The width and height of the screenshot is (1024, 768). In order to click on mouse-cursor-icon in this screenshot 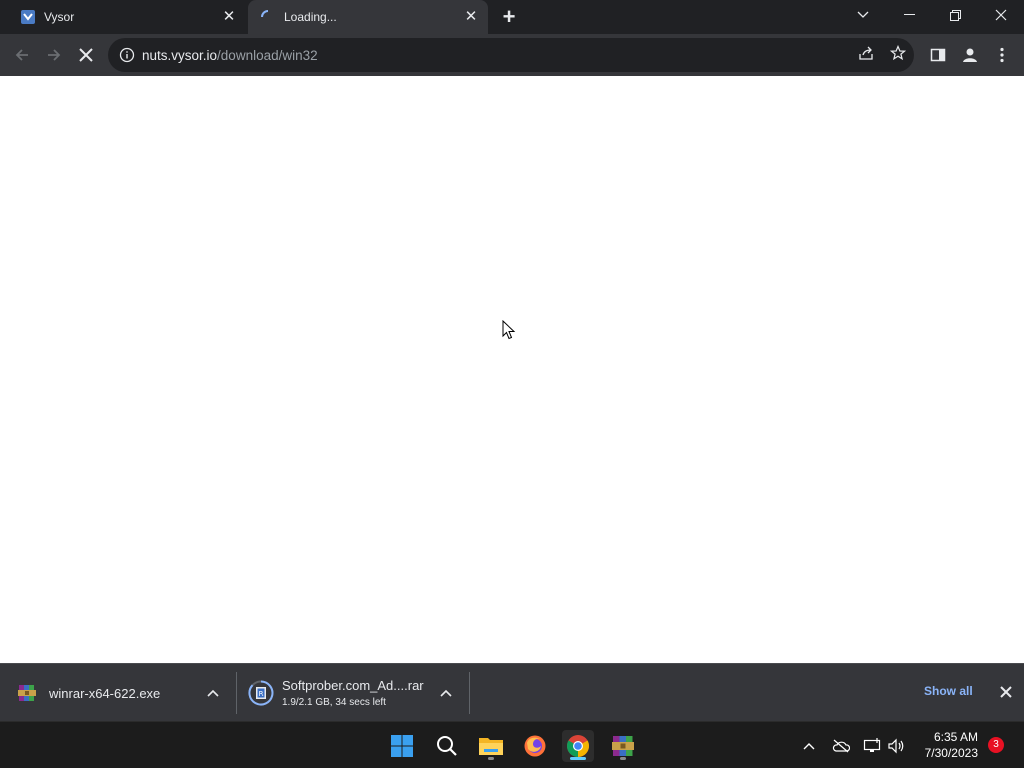, I will do `click(509, 330)`.